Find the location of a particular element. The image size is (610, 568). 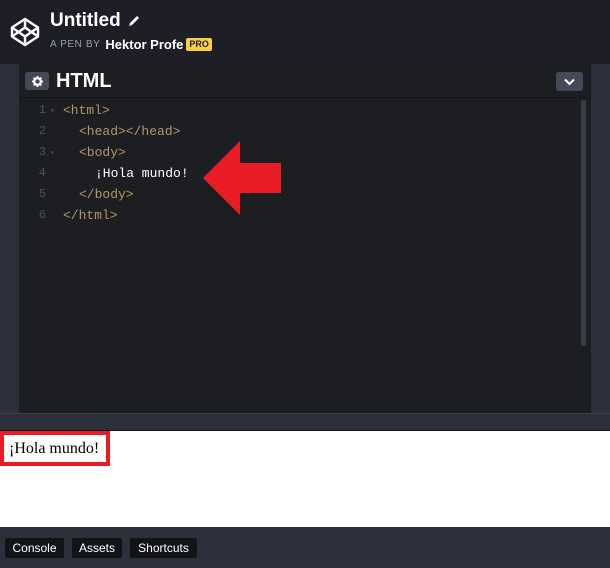

pen-title-row: Untitled is located at coordinates (95, 21).